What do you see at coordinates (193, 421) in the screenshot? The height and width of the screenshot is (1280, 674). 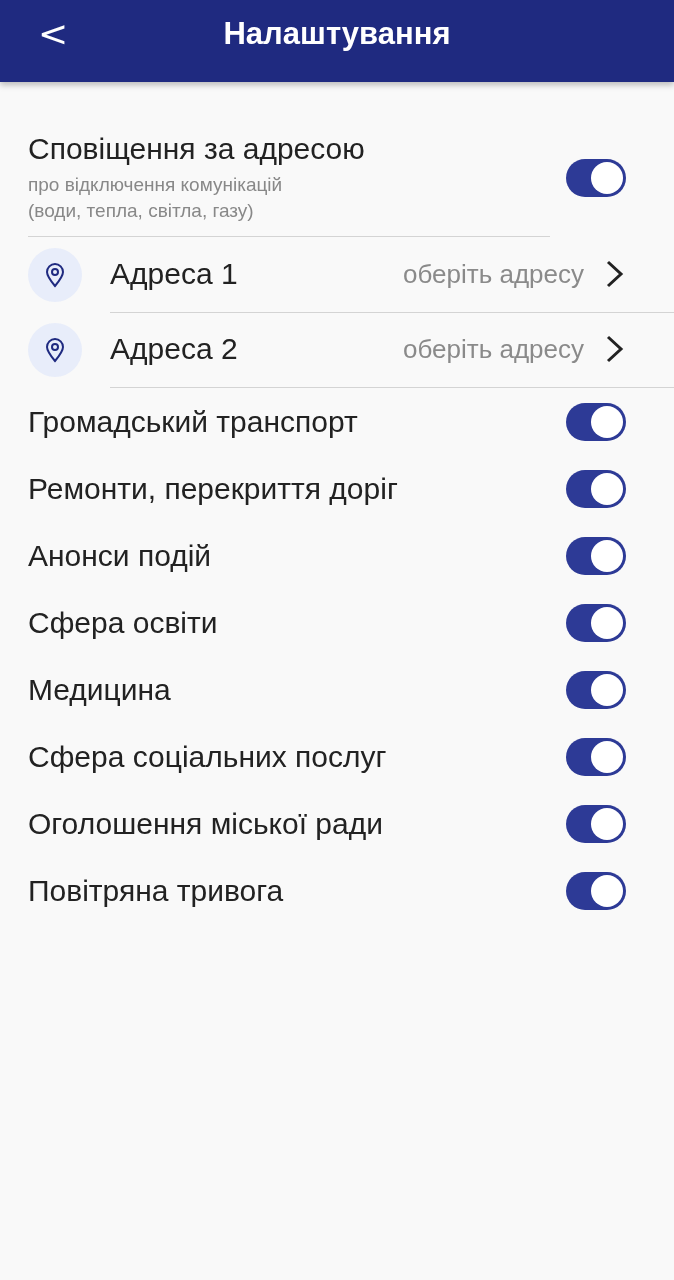 I see `setting-label: Громадський транспорт` at bounding box center [193, 421].